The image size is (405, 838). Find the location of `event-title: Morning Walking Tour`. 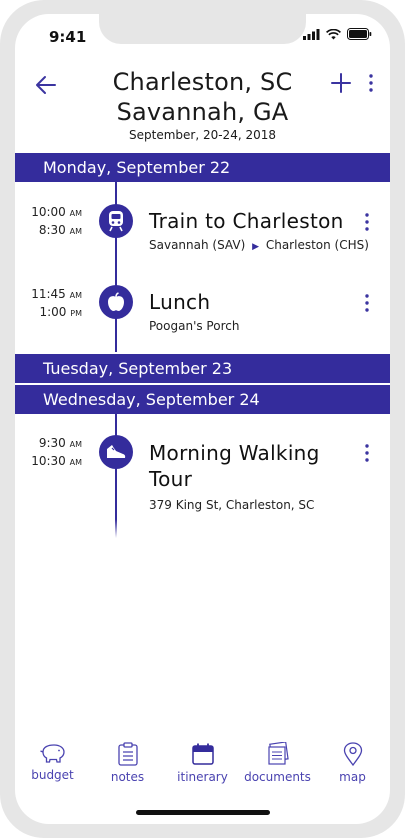

event-title: Morning Walking Tour is located at coordinates (234, 466).